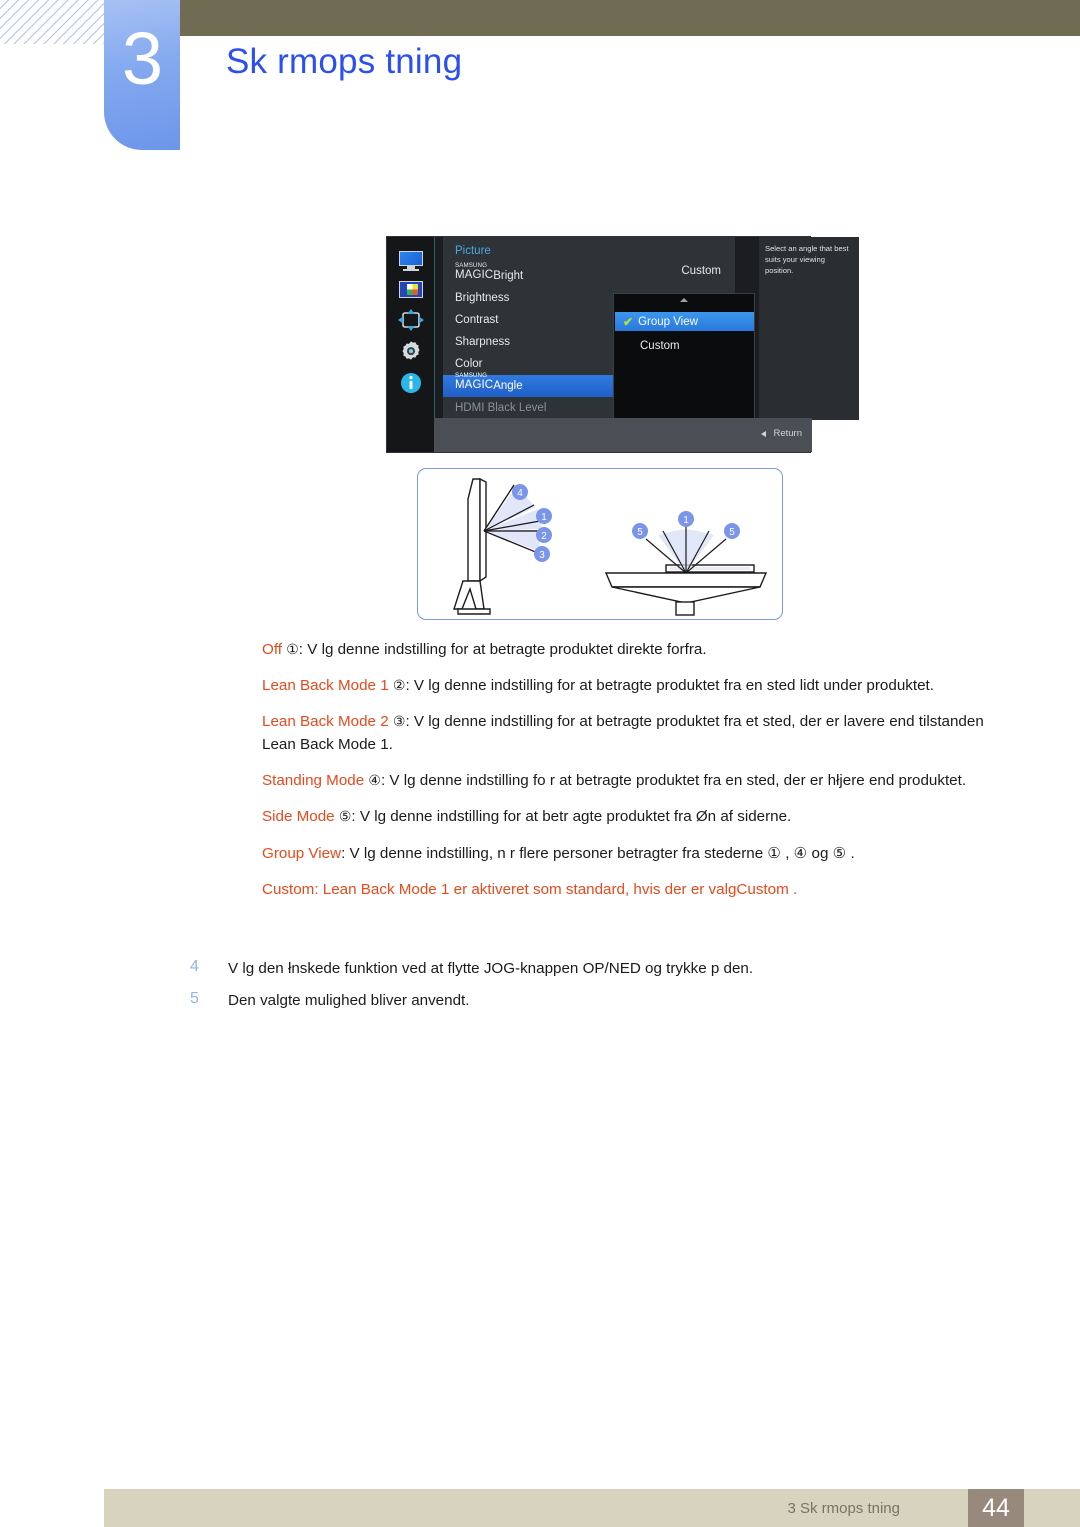 The height and width of the screenshot is (1527, 1080). Describe the element at coordinates (684, 345) in the screenshot. I see `submenu-option-custom: Custom` at that location.